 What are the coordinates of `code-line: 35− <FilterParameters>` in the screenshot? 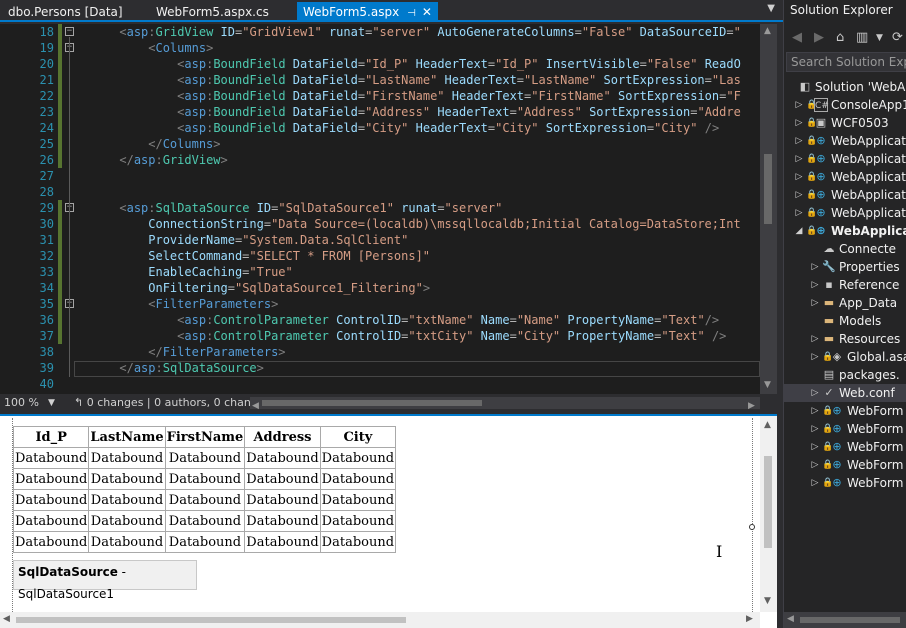 It's located at (380, 304).